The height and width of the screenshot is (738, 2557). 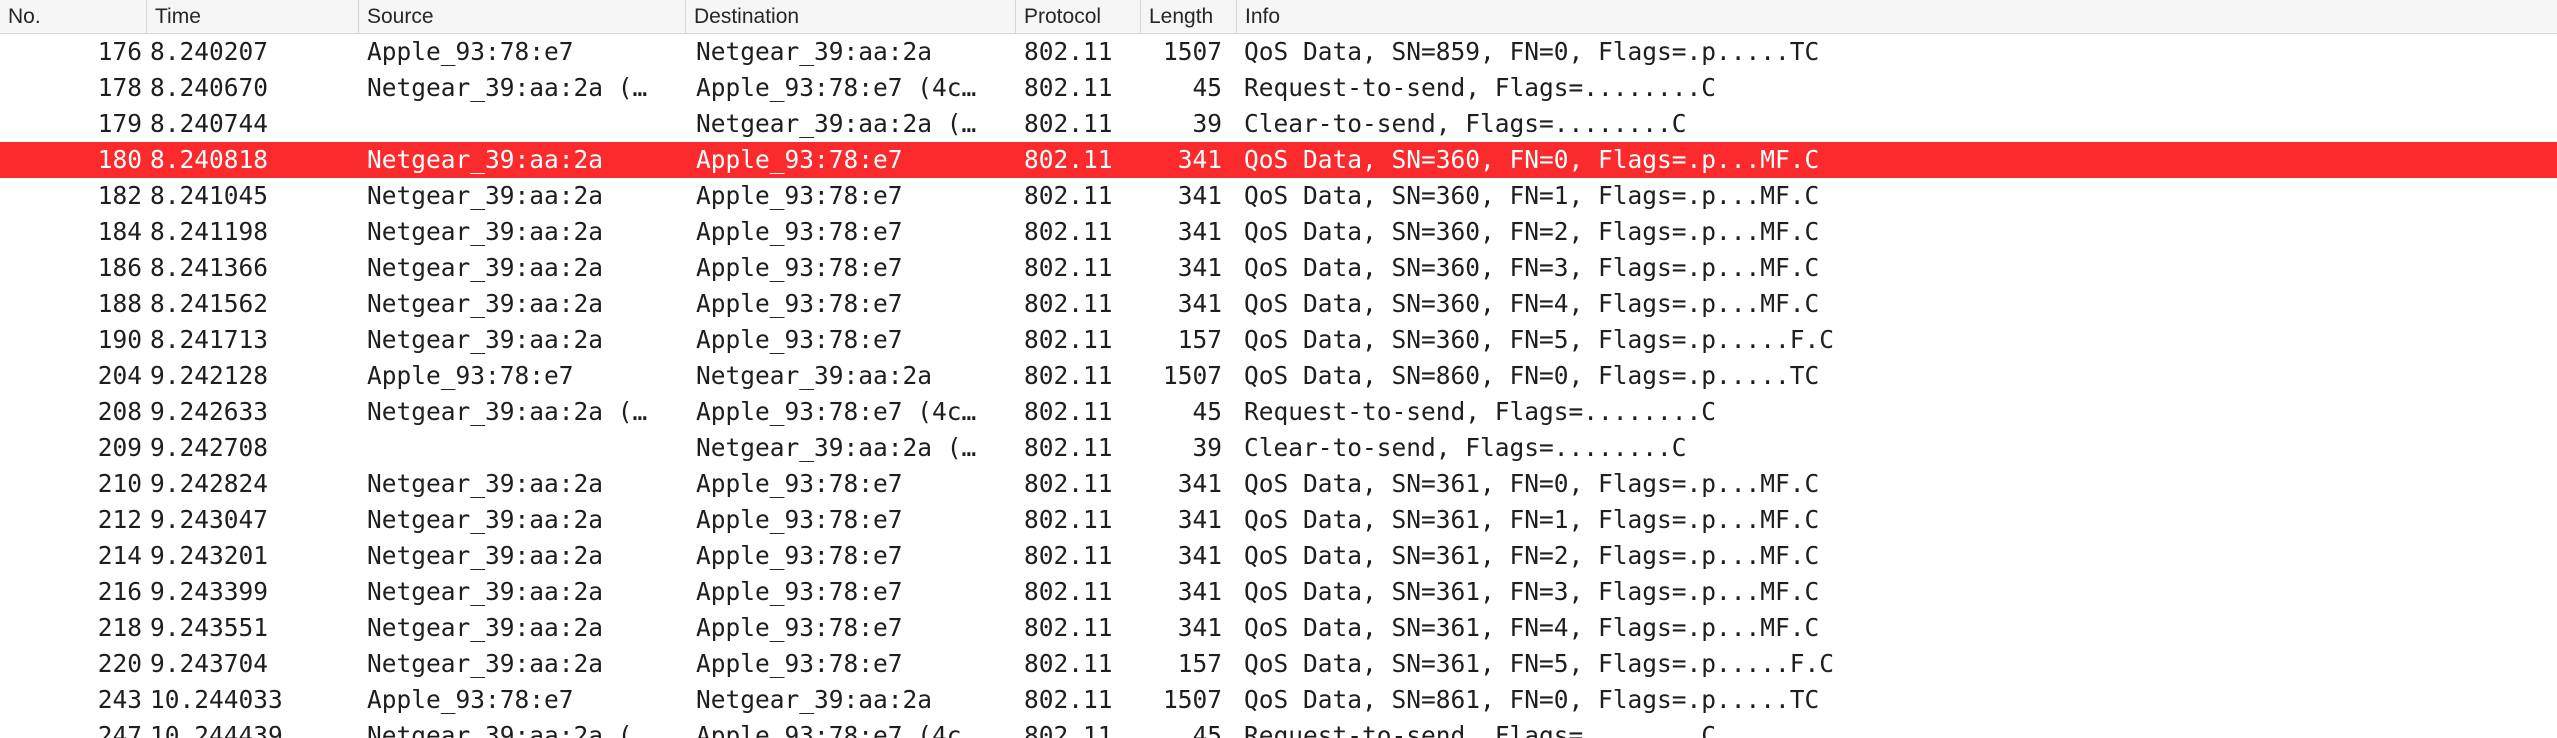 I want to click on column-header-no: No., so click(x=73, y=17).